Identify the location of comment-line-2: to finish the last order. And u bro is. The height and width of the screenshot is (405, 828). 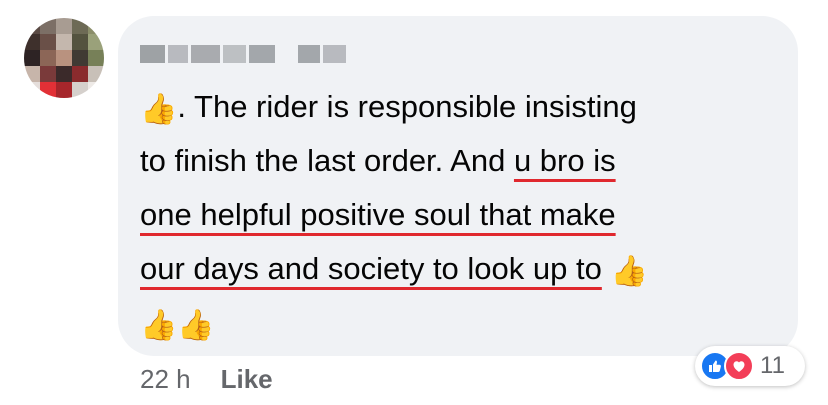
(378, 160).